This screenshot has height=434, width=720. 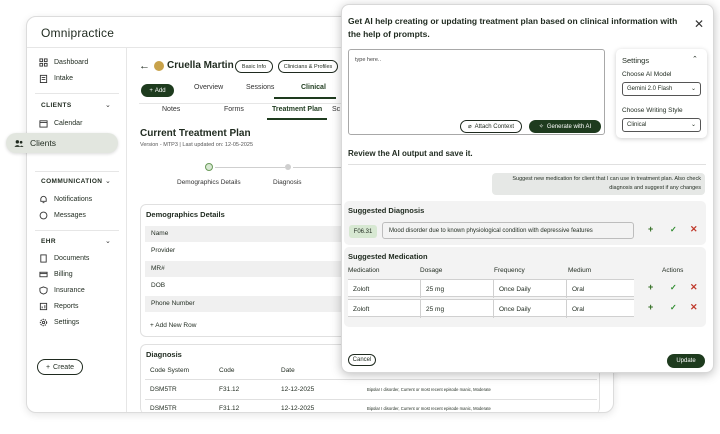 I want to click on page-title: Current Treatment Plan, so click(x=195, y=133).